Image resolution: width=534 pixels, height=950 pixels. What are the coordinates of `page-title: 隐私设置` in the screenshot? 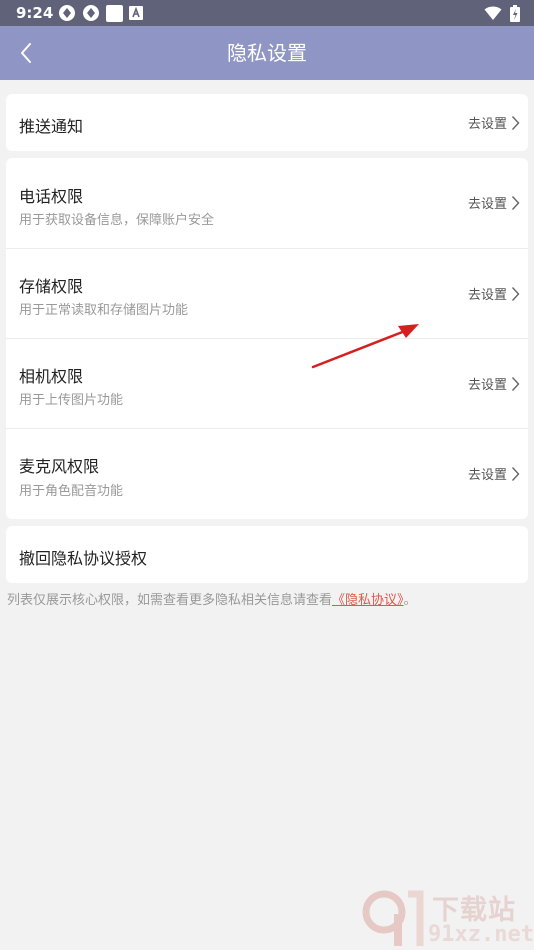 It's located at (267, 53).